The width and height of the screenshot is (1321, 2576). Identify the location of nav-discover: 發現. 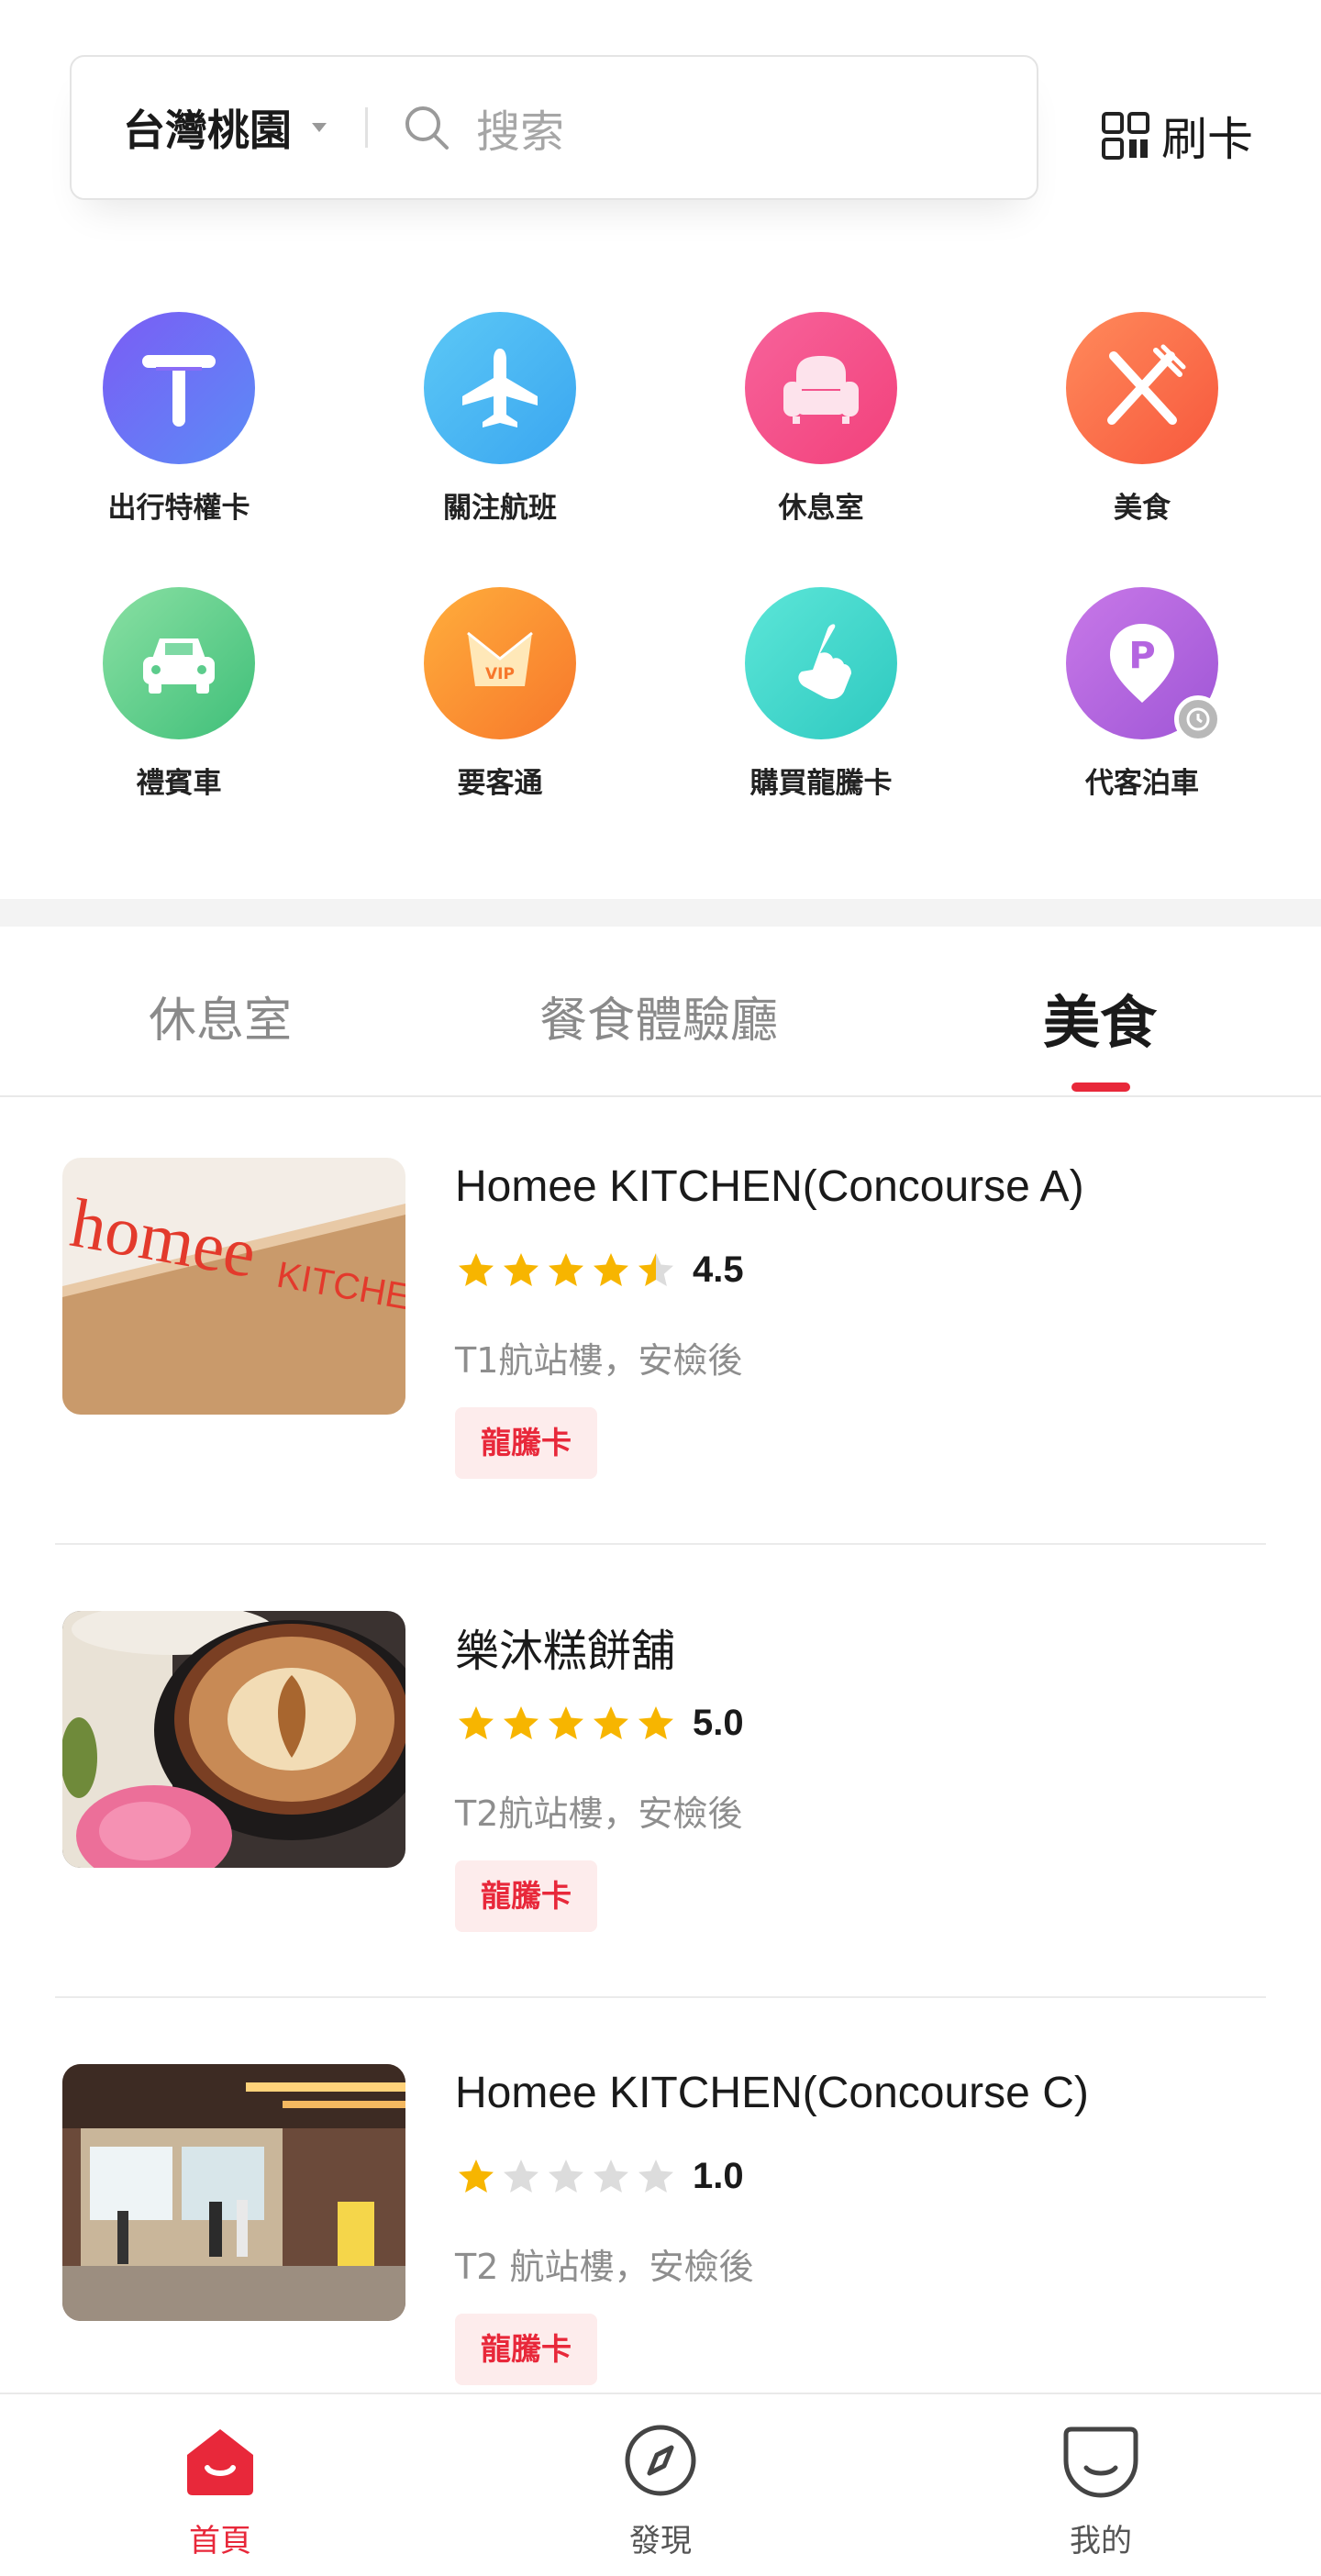
(660, 2491).